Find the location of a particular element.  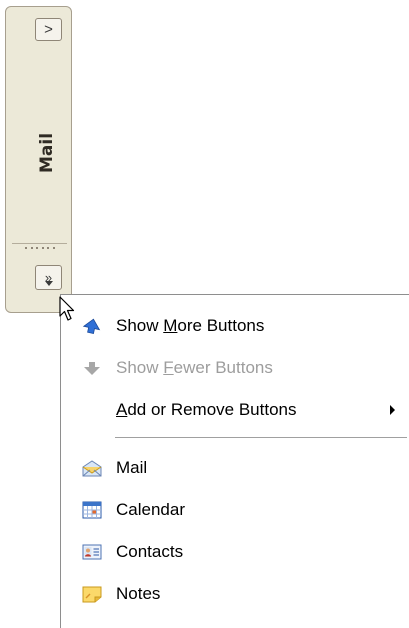

submenu-arrow-icon is located at coordinates (392, 410).